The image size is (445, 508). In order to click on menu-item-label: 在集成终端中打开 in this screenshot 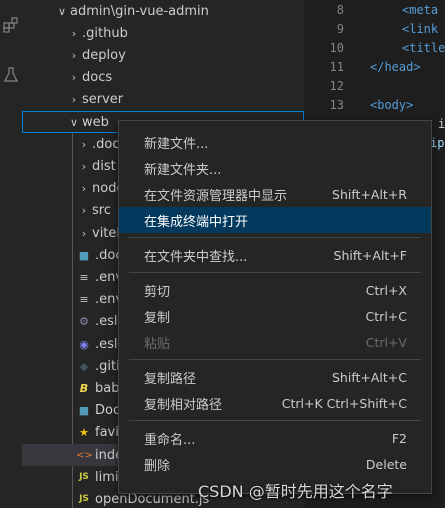, I will do `click(196, 222)`.